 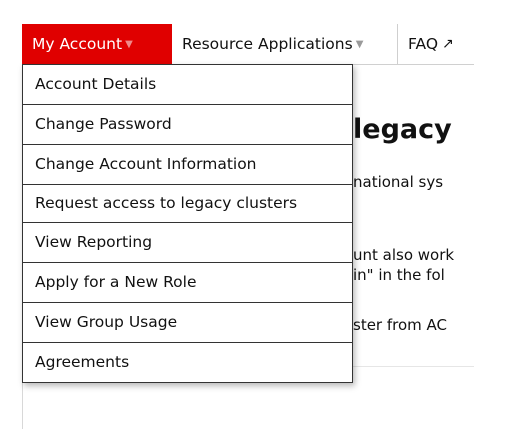 What do you see at coordinates (267, 44) in the screenshot?
I see `nav-resource-applications-label: Resource Applications` at bounding box center [267, 44].